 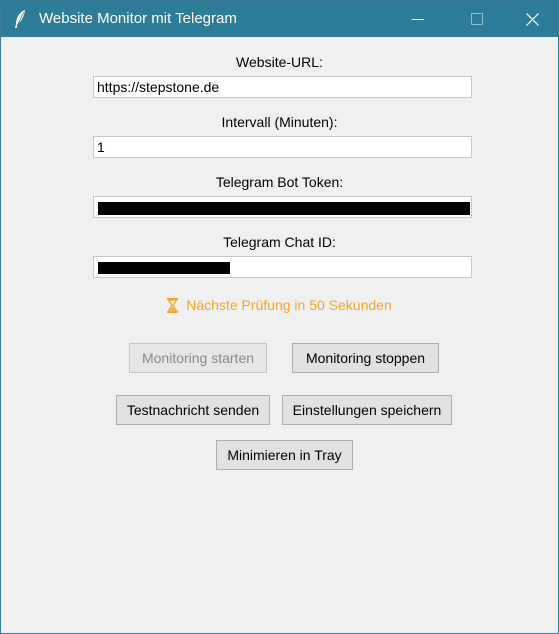 I want to click on start-monitoring-button: Monitoring starten, so click(x=198, y=358).